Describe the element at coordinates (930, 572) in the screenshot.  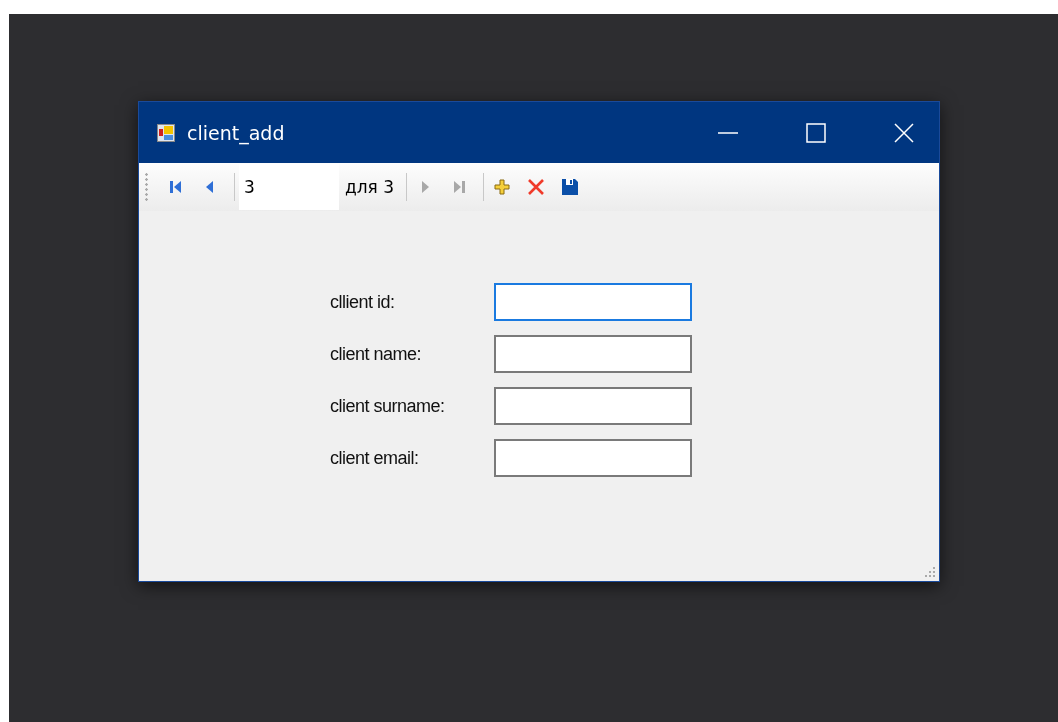
I see `resize-grip-icon` at that location.